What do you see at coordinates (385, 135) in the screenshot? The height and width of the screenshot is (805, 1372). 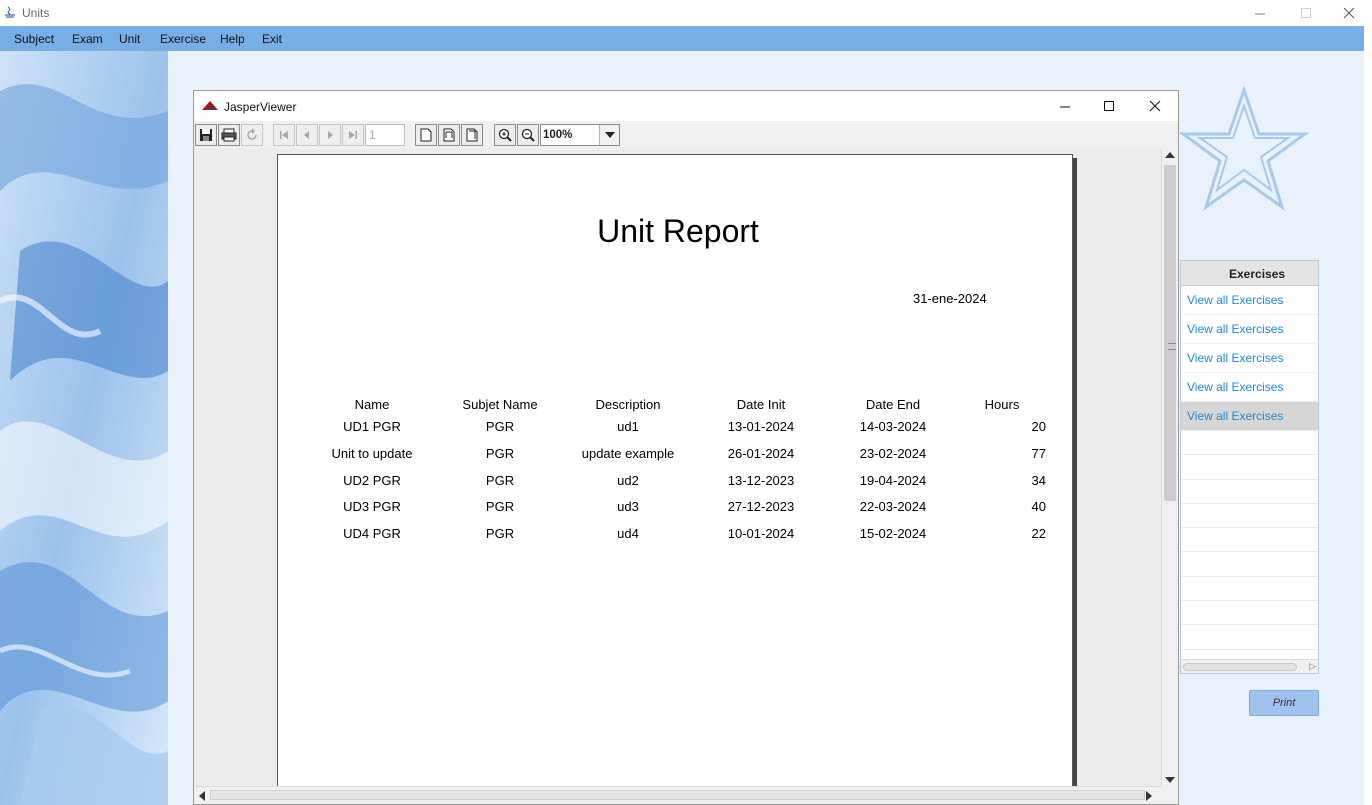 I see `page-number-input: 1` at bounding box center [385, 135].